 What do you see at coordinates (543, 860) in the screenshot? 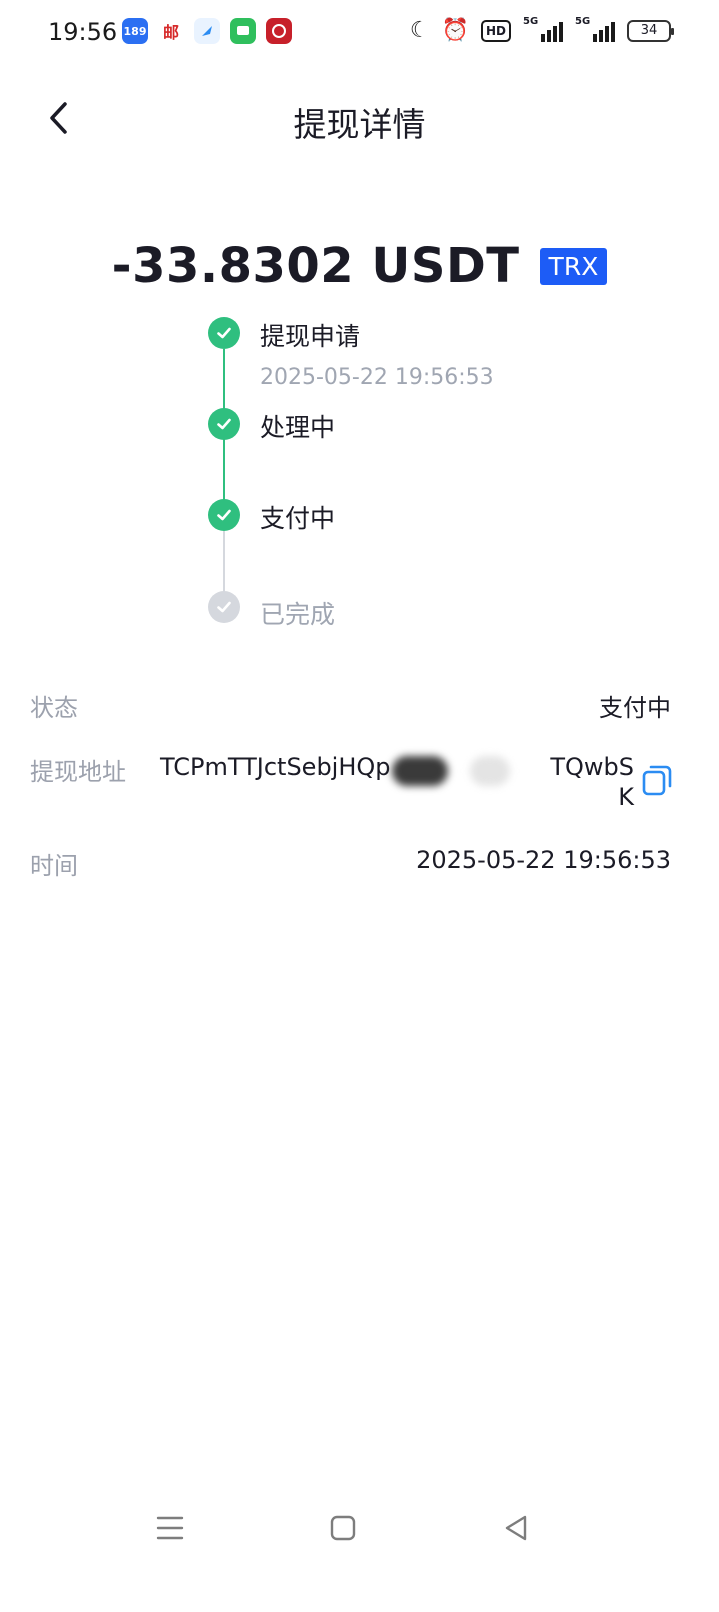
I see `time-value: 2025-05-22 19:56:53` at bounding box center [543, 860].